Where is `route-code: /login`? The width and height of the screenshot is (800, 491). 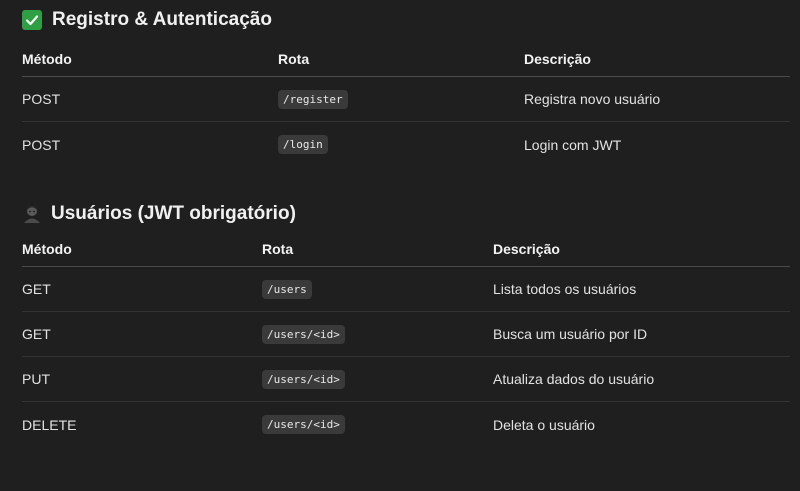
route-code: /login is located at coordinates (303, 144).